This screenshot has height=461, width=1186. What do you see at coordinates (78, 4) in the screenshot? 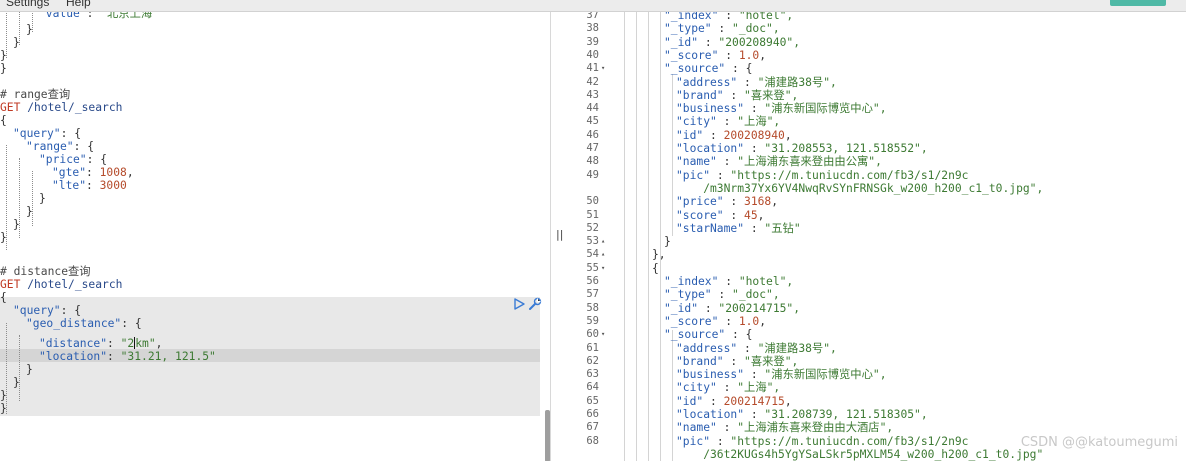
I see `menu-help: Help` at bounding box center [78, 4].